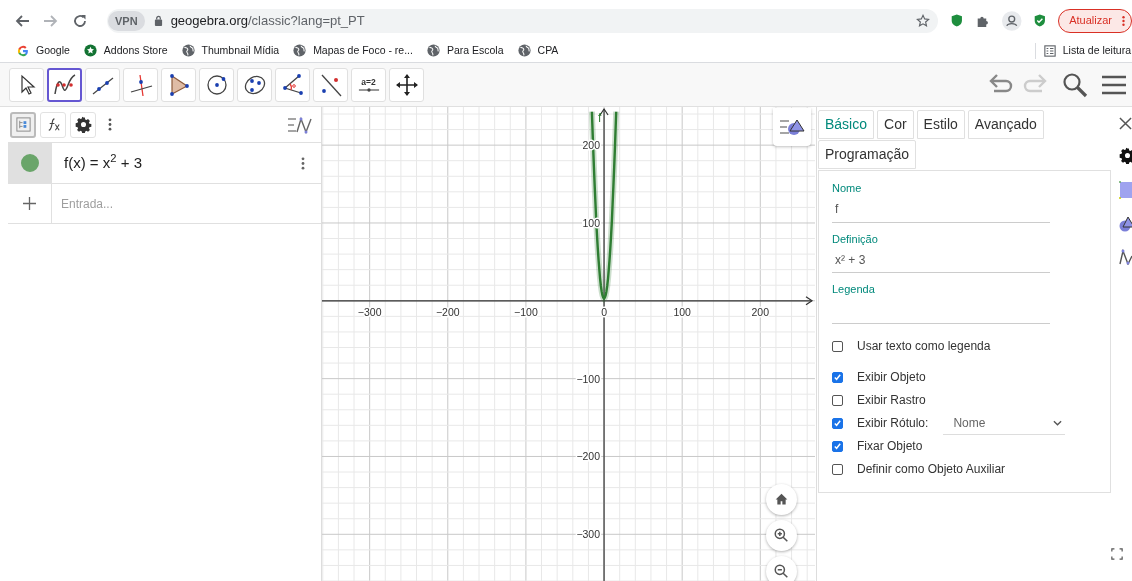  I want to click on menu-icon, so click(1114, 84).